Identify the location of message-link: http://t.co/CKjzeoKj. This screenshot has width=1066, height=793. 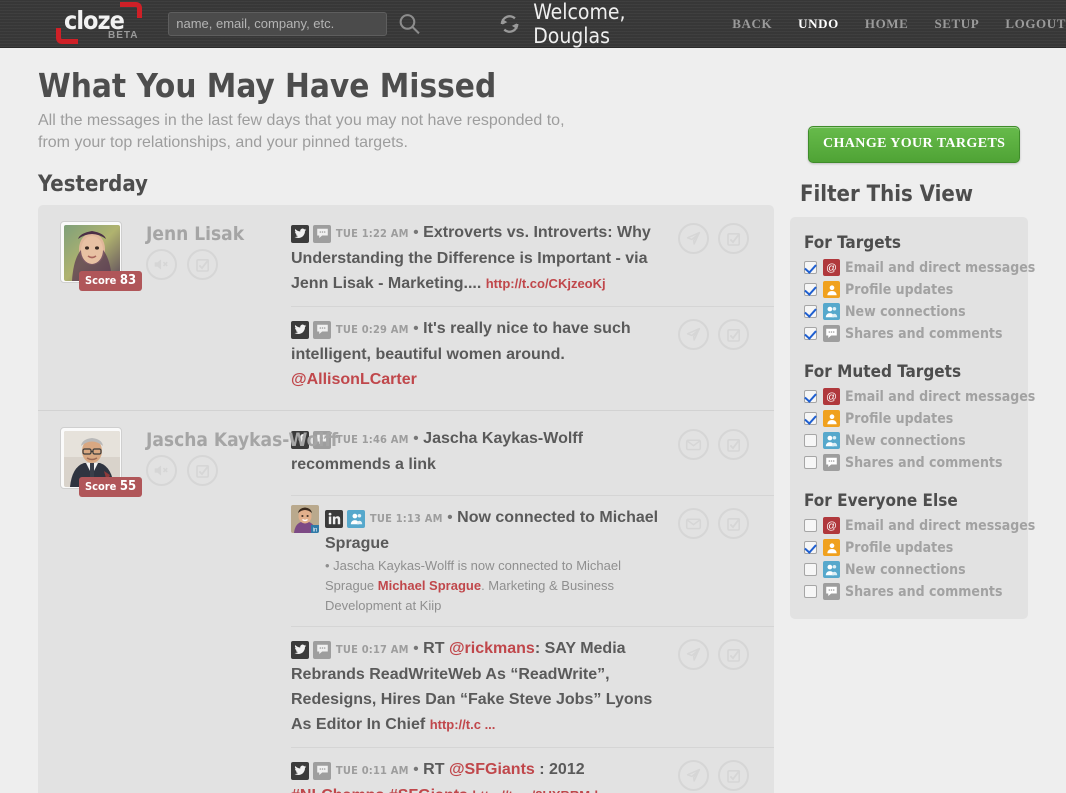
(546, 283).